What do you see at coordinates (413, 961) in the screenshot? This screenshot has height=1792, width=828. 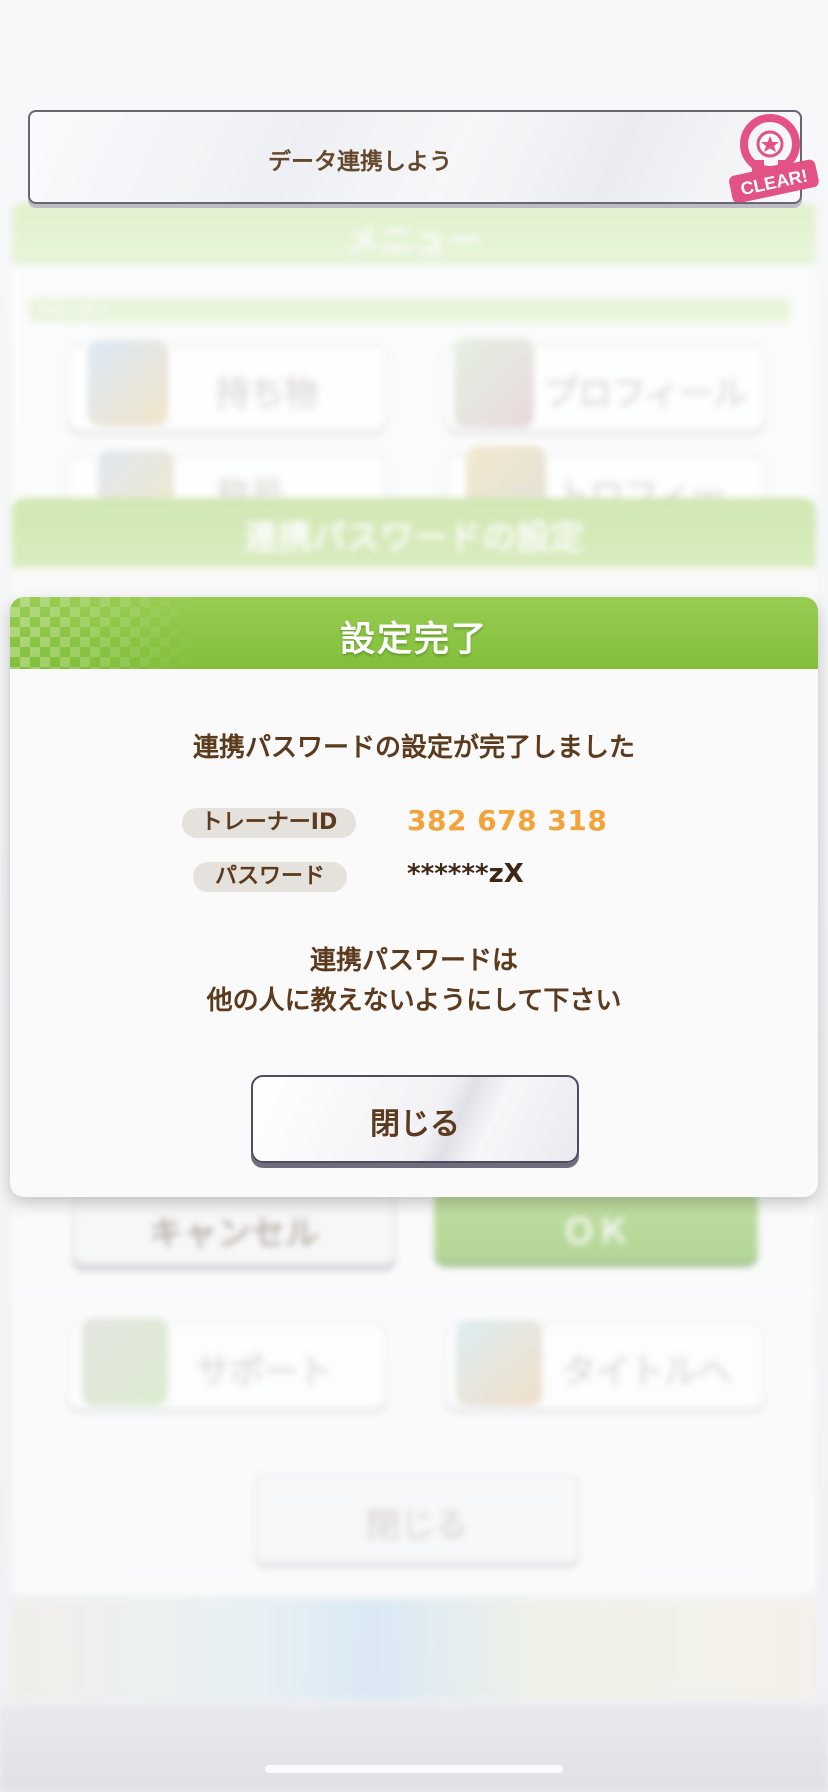 I see `warning-line-1: 連携パスワードは` at bounding box center [413, 961].